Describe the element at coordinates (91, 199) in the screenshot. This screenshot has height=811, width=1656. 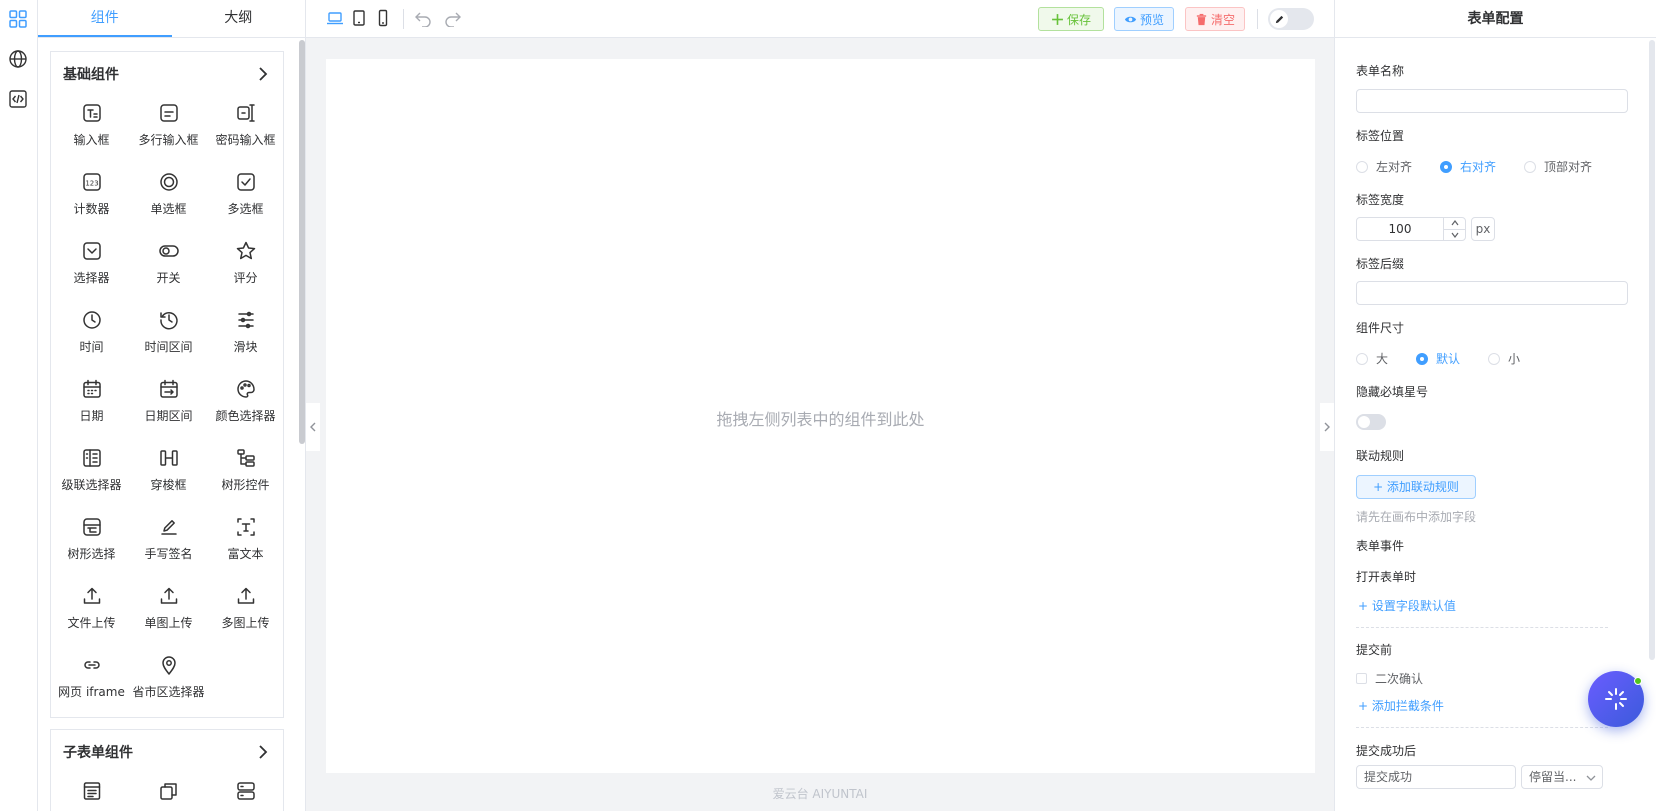
I see `component-item: 123 计数器` at that location.